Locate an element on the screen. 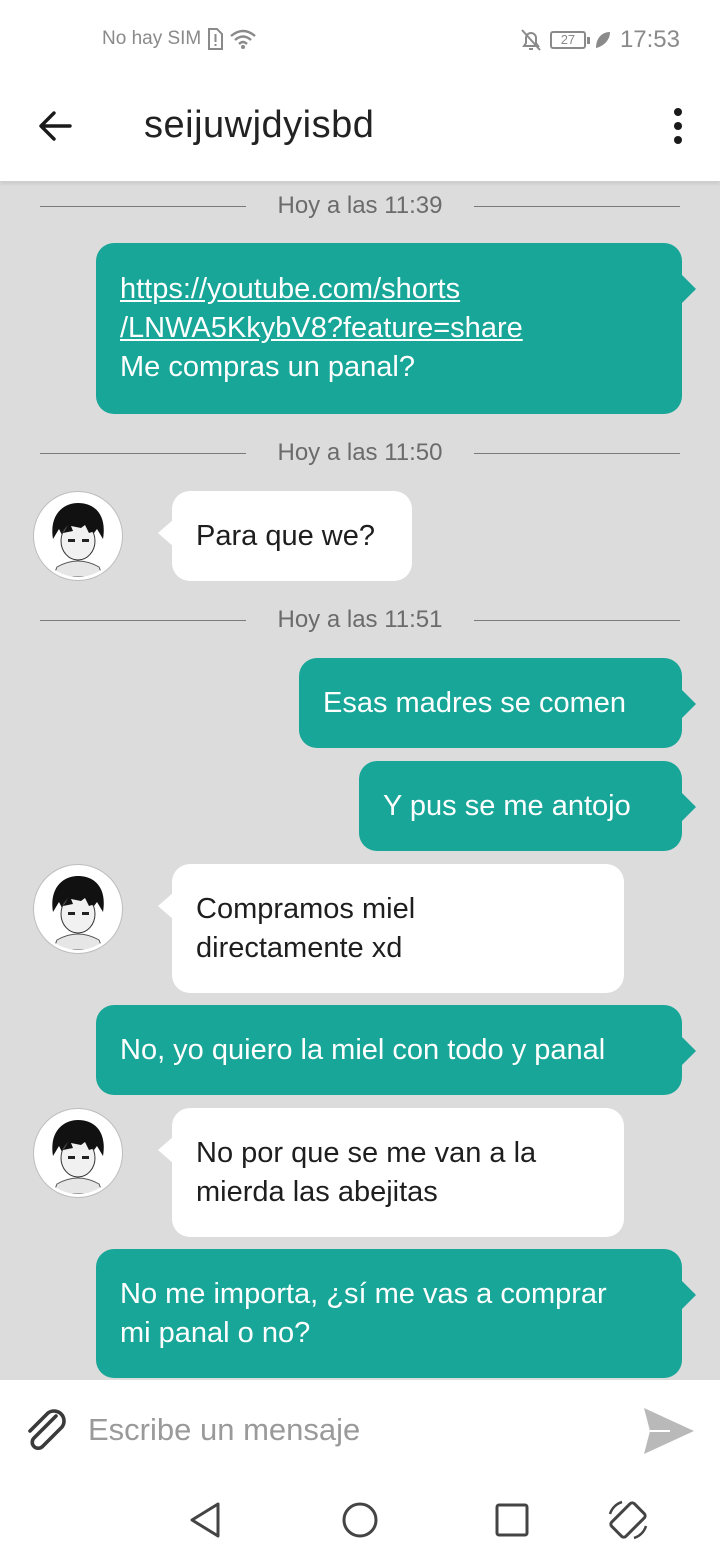 This screenshot has height=1560, width=720. send-button is located at coordinates (669, 1431).